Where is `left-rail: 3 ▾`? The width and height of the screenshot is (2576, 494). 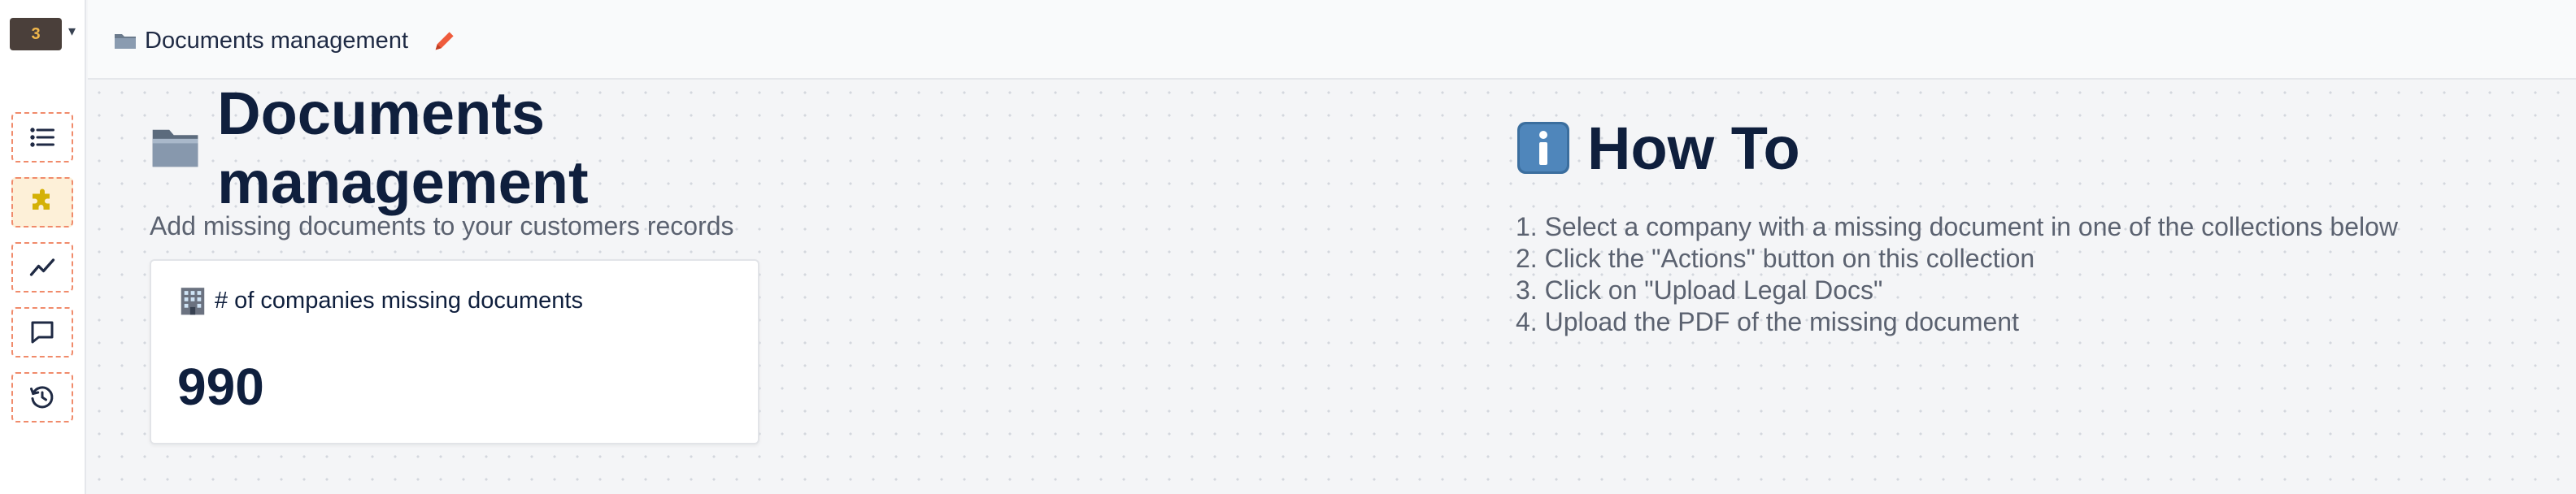
left-rail: 3 ▾ is located at coordinates (43, 247).